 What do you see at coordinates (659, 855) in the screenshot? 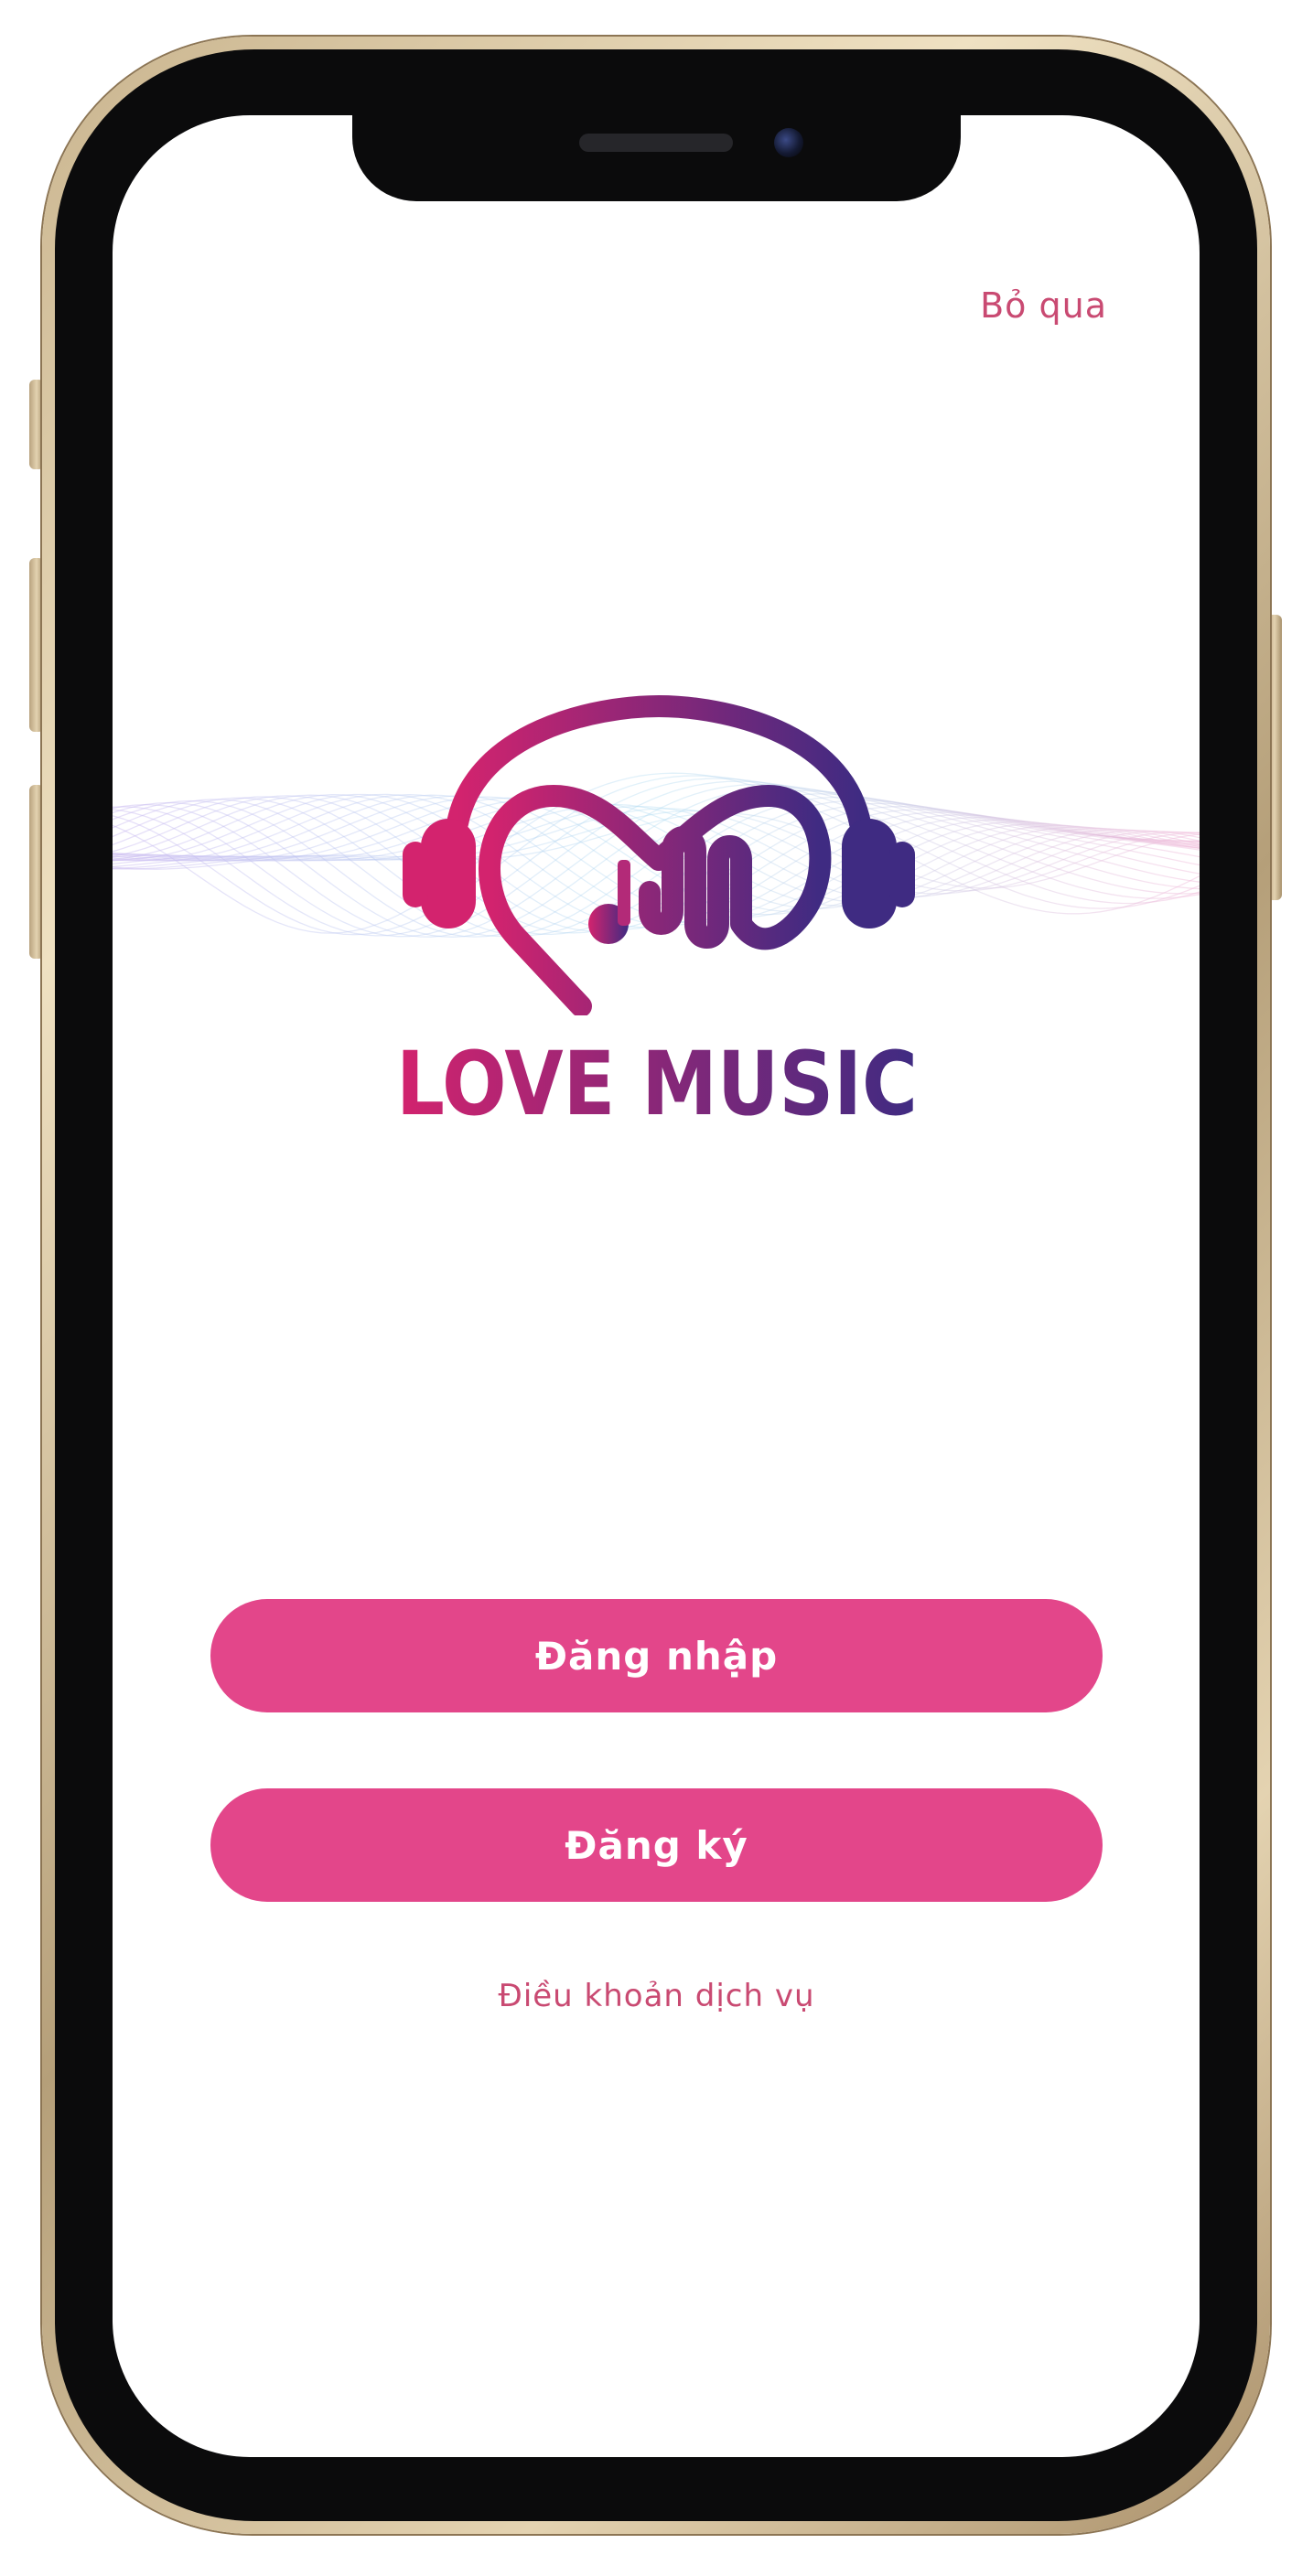
I see `headphones-heart-icon` at bounding box center [659, 855].